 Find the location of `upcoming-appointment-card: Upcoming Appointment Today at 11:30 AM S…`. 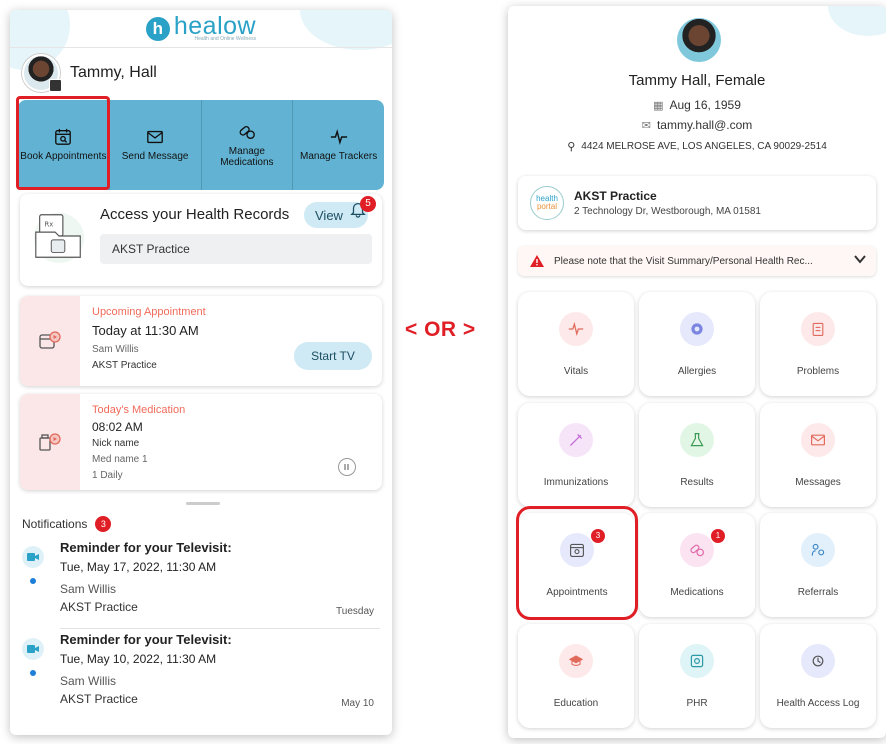

upcoming-appointment-card: Upcoming Appointment Today at 11:30 AM S… is located at coordinates (201, 341).